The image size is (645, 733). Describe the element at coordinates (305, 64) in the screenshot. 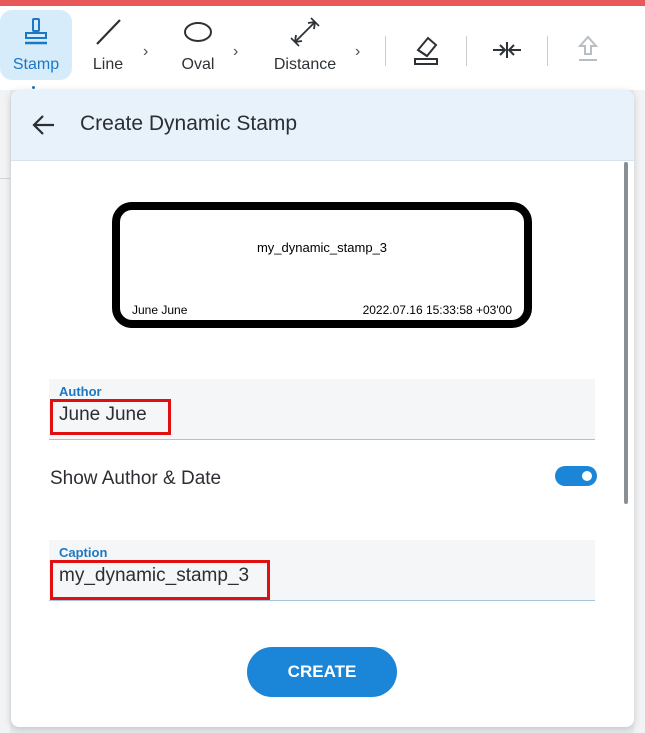

I see `tool-distance-label: Distance` at that location.